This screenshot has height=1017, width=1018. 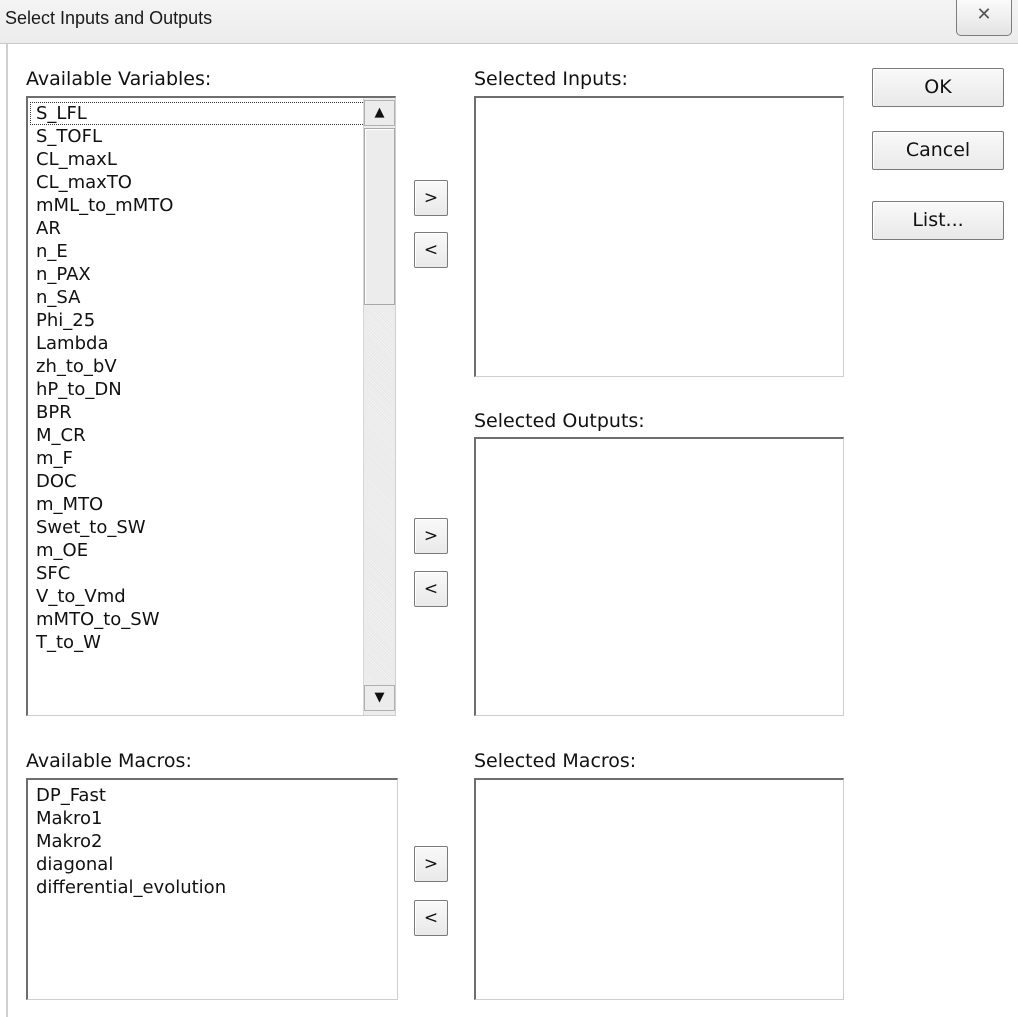 I want to click on selected-inputs-label: Selected Inputs:, so click(x=551, y=79).